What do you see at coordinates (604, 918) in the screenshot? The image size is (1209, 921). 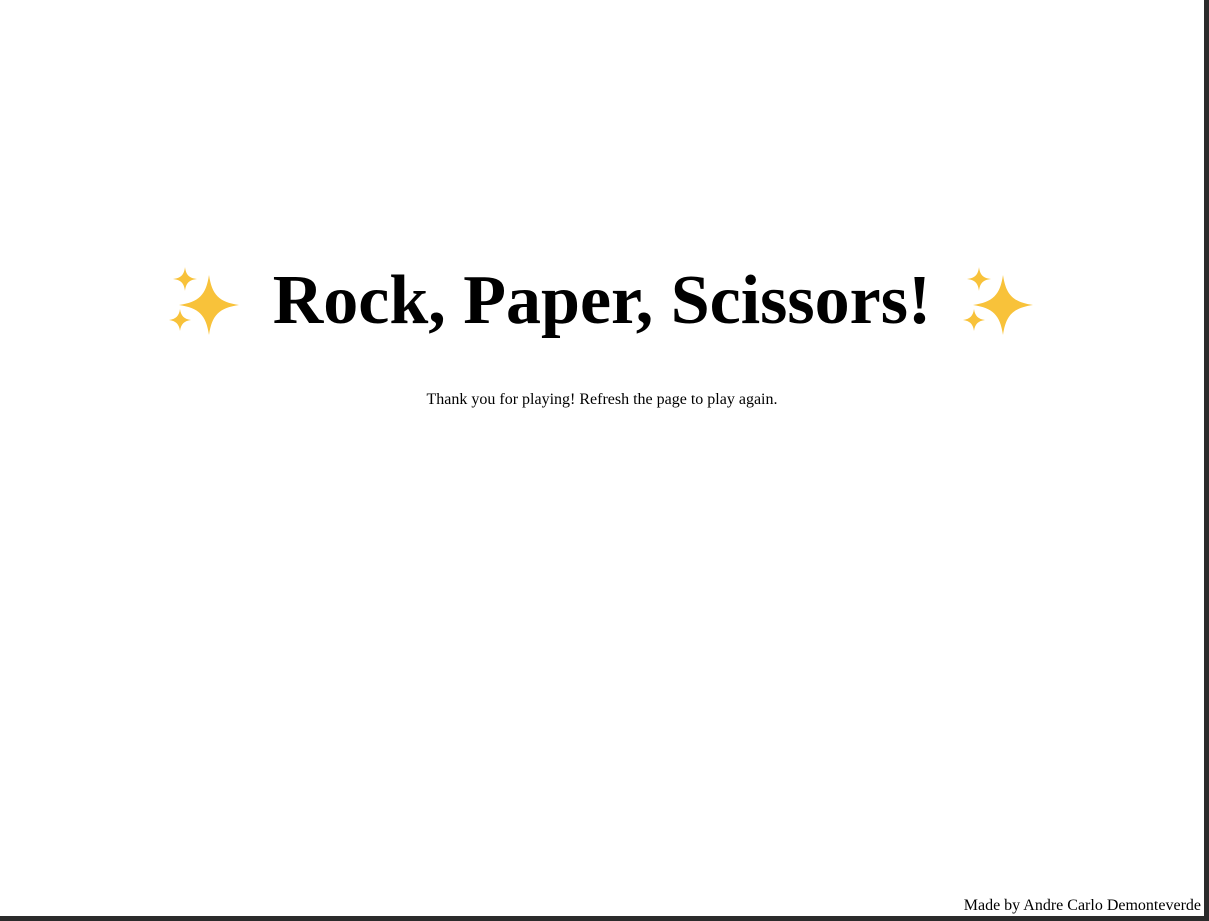 I see `window-frame-bottom` at bounding box center [604, 918].